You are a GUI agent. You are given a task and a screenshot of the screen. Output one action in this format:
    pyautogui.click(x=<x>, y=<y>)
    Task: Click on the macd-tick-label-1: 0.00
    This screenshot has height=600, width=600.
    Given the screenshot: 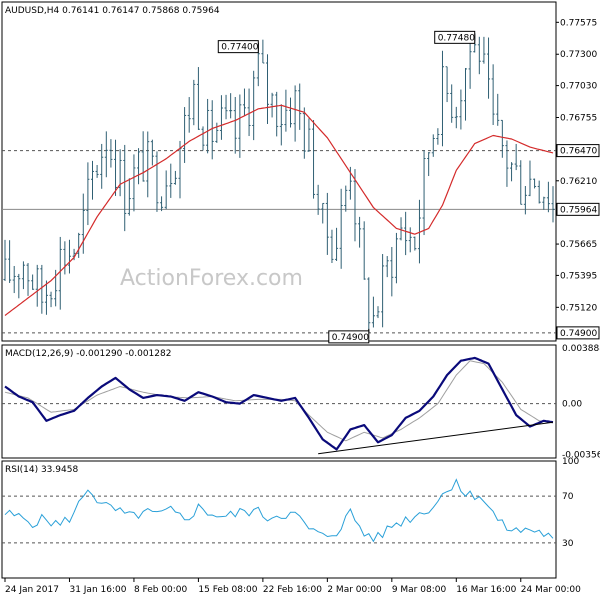 What is the action you would take?
    pyautogui.click(x=572, y=405)
    